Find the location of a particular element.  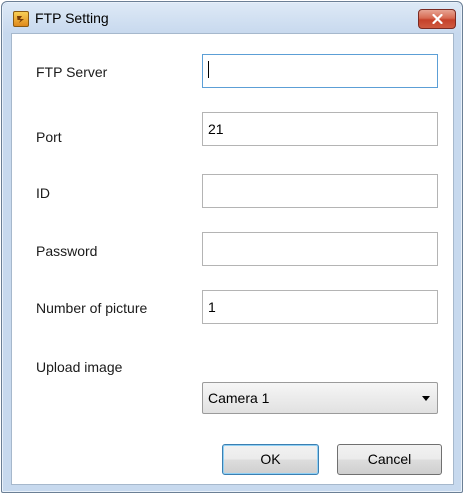

upload-image-select: Camera 1 is located at coordinates (320, 398).